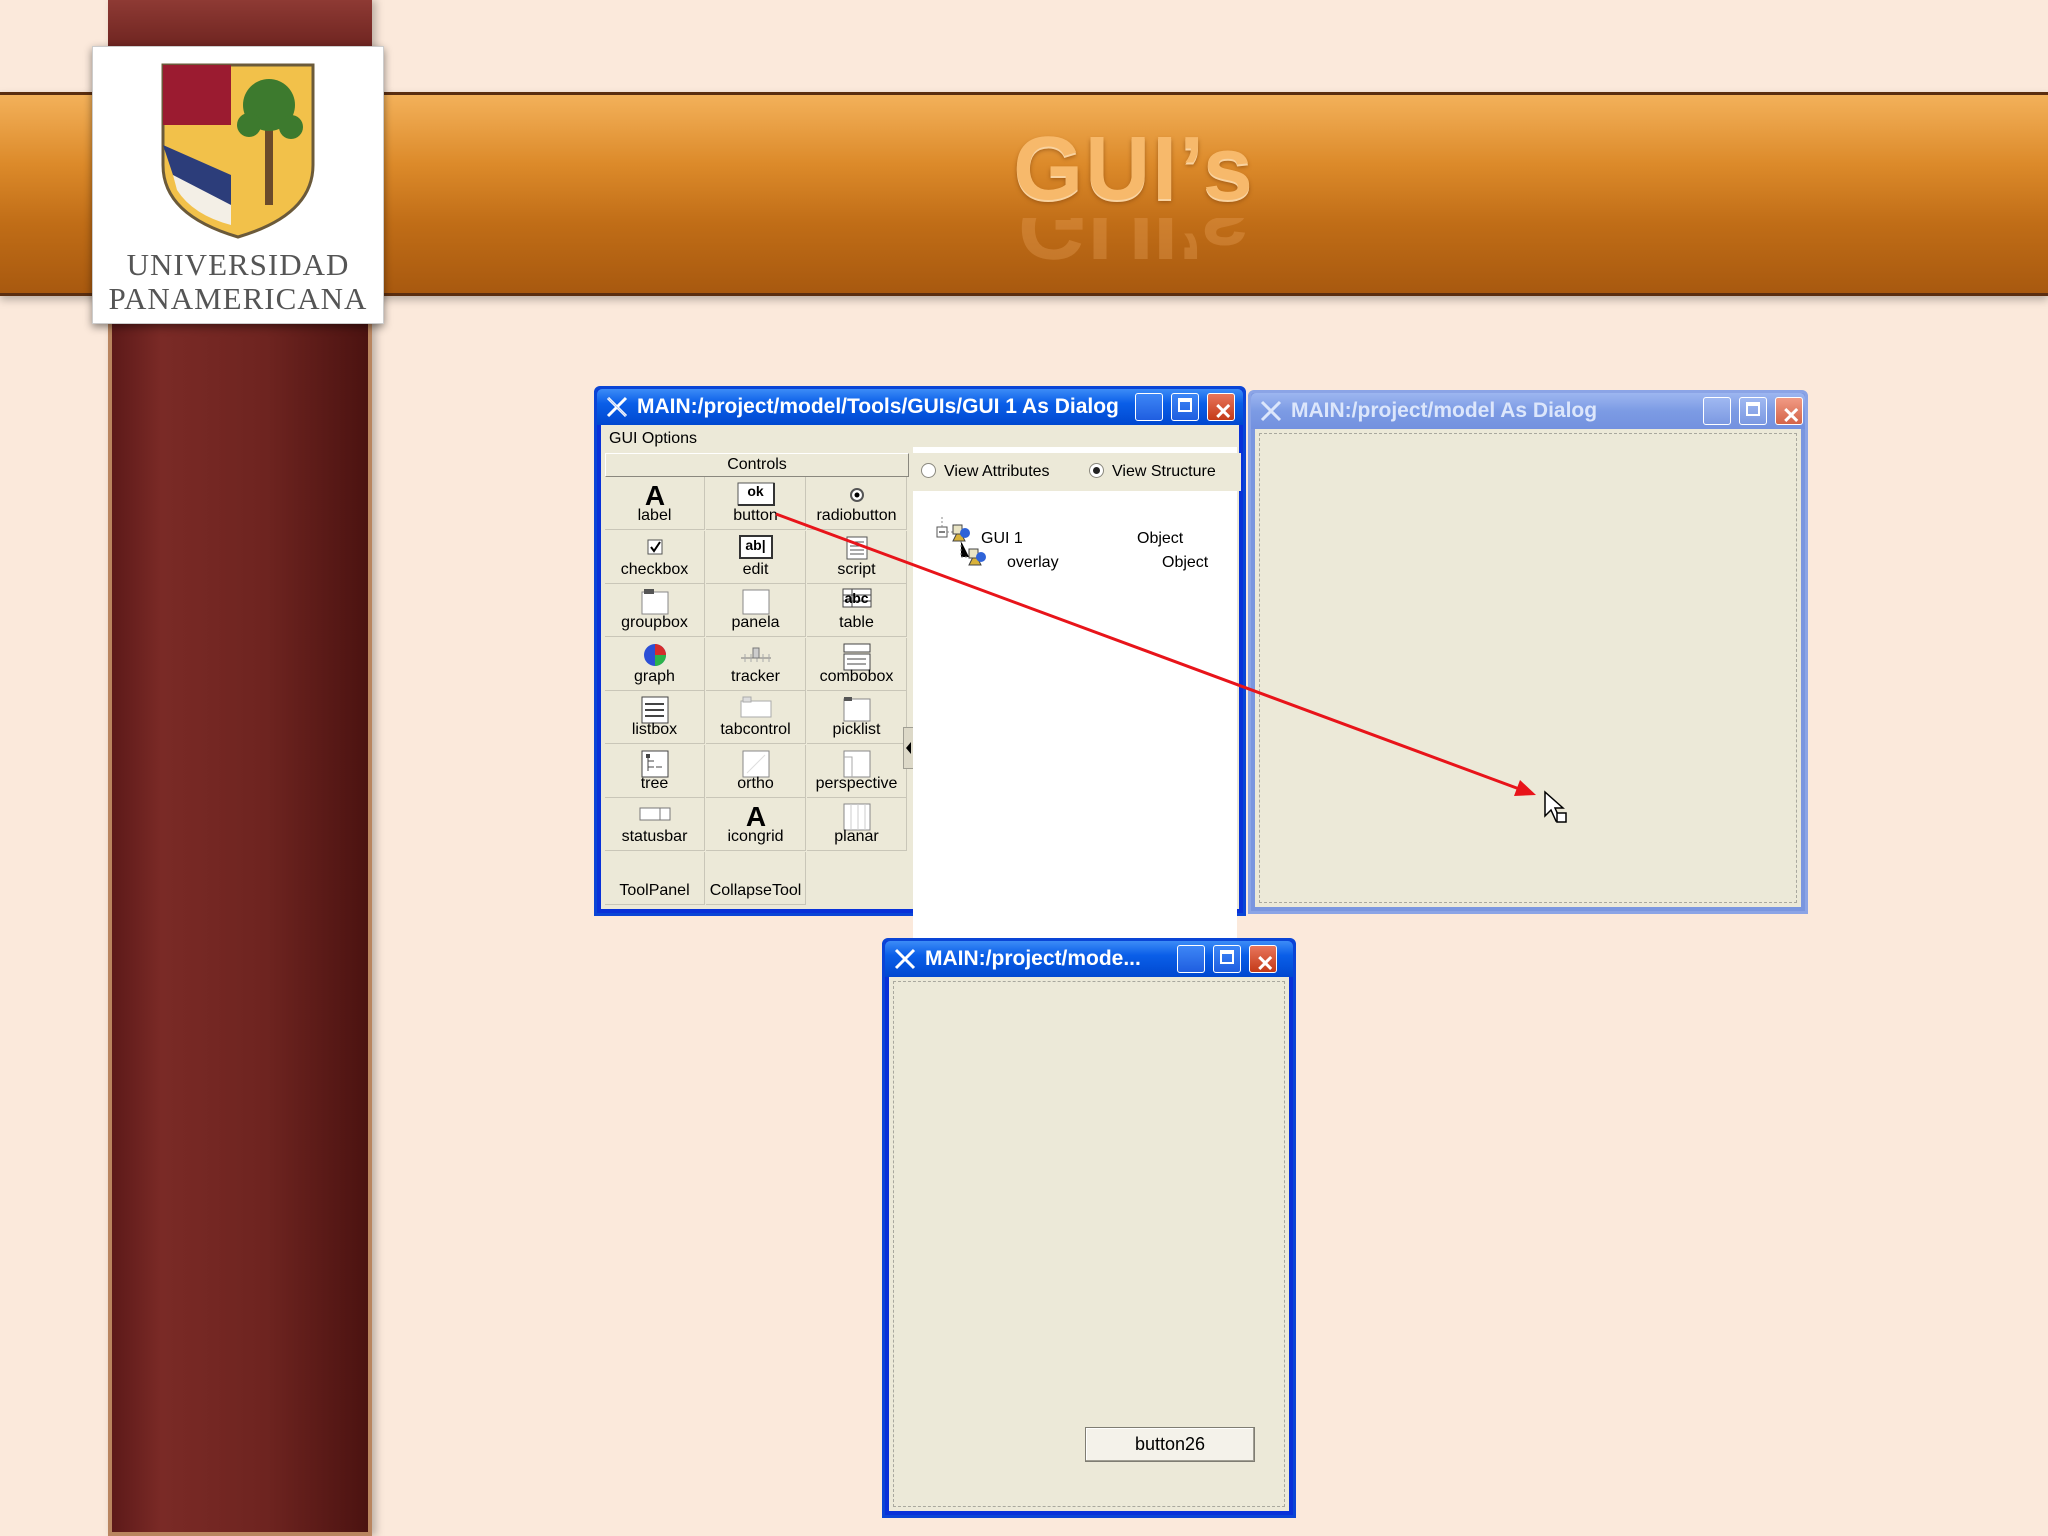  I want to click on pillar-cap, so click(240, 24).